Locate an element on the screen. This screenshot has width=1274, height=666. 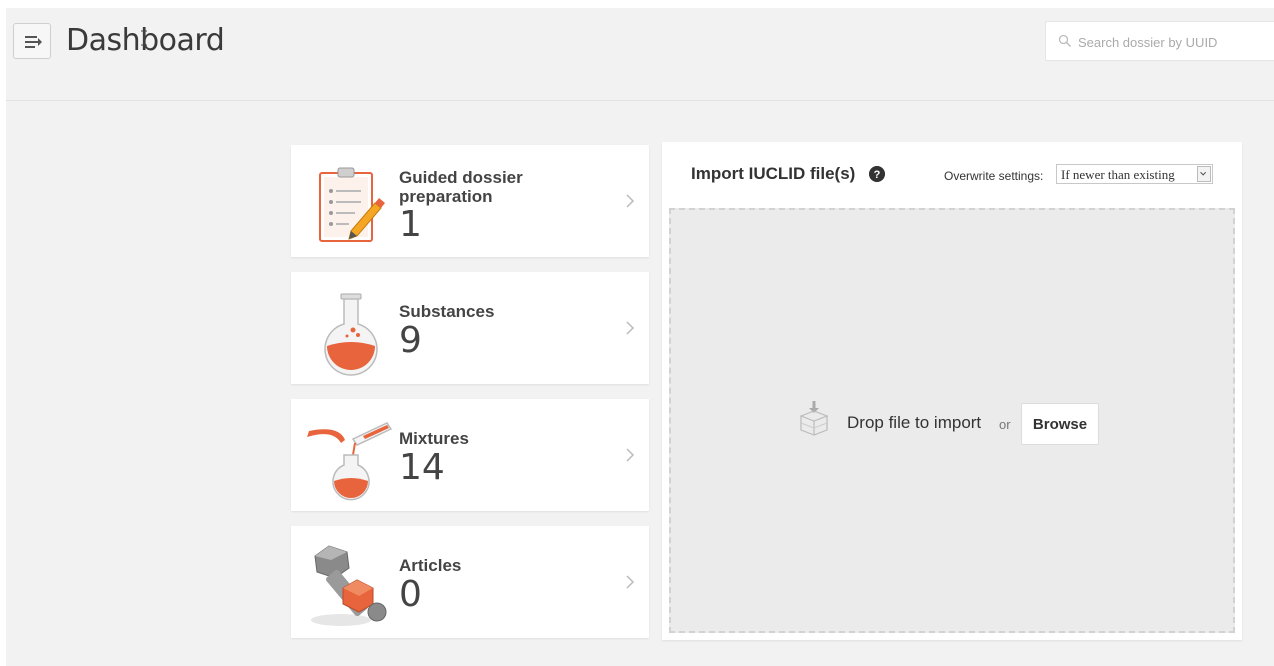
box-import-icon is located at coordinates (814, 418).